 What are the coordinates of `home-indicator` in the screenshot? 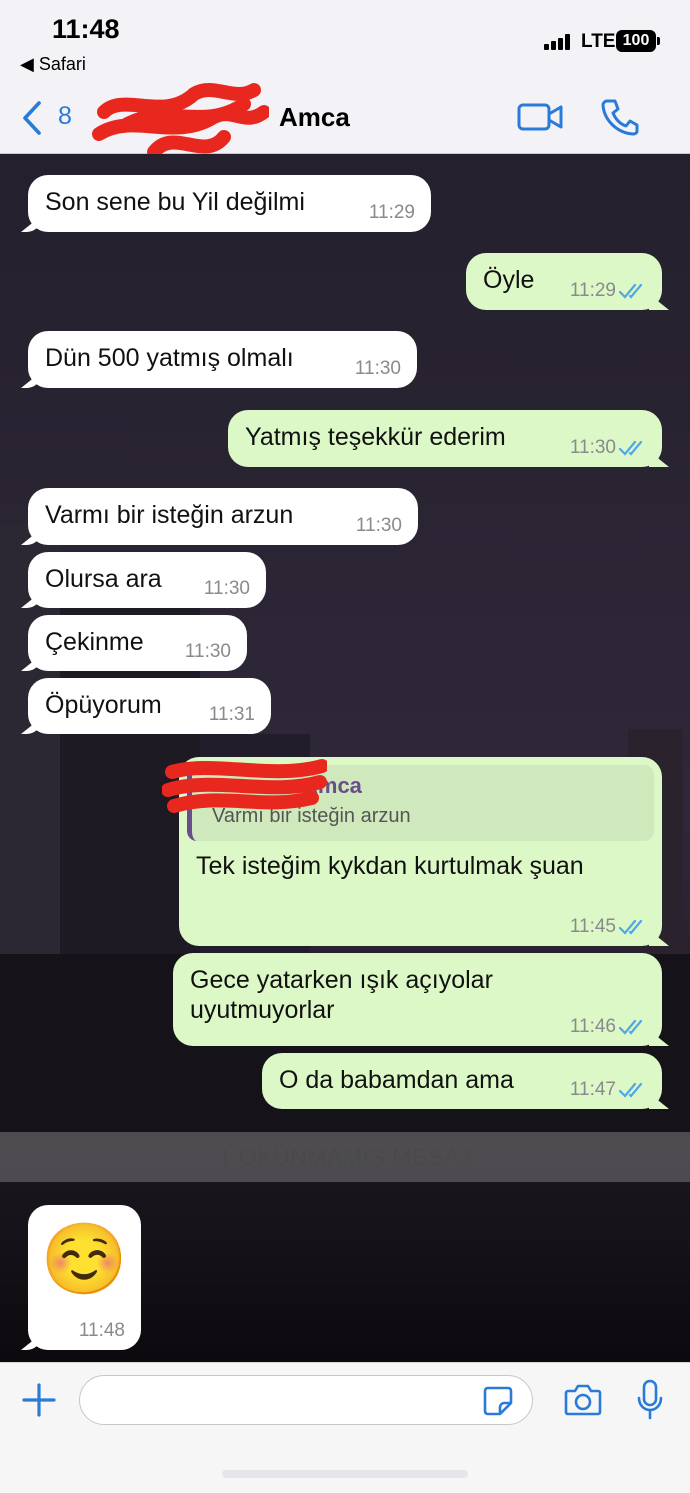 It's located at (345, 1474).